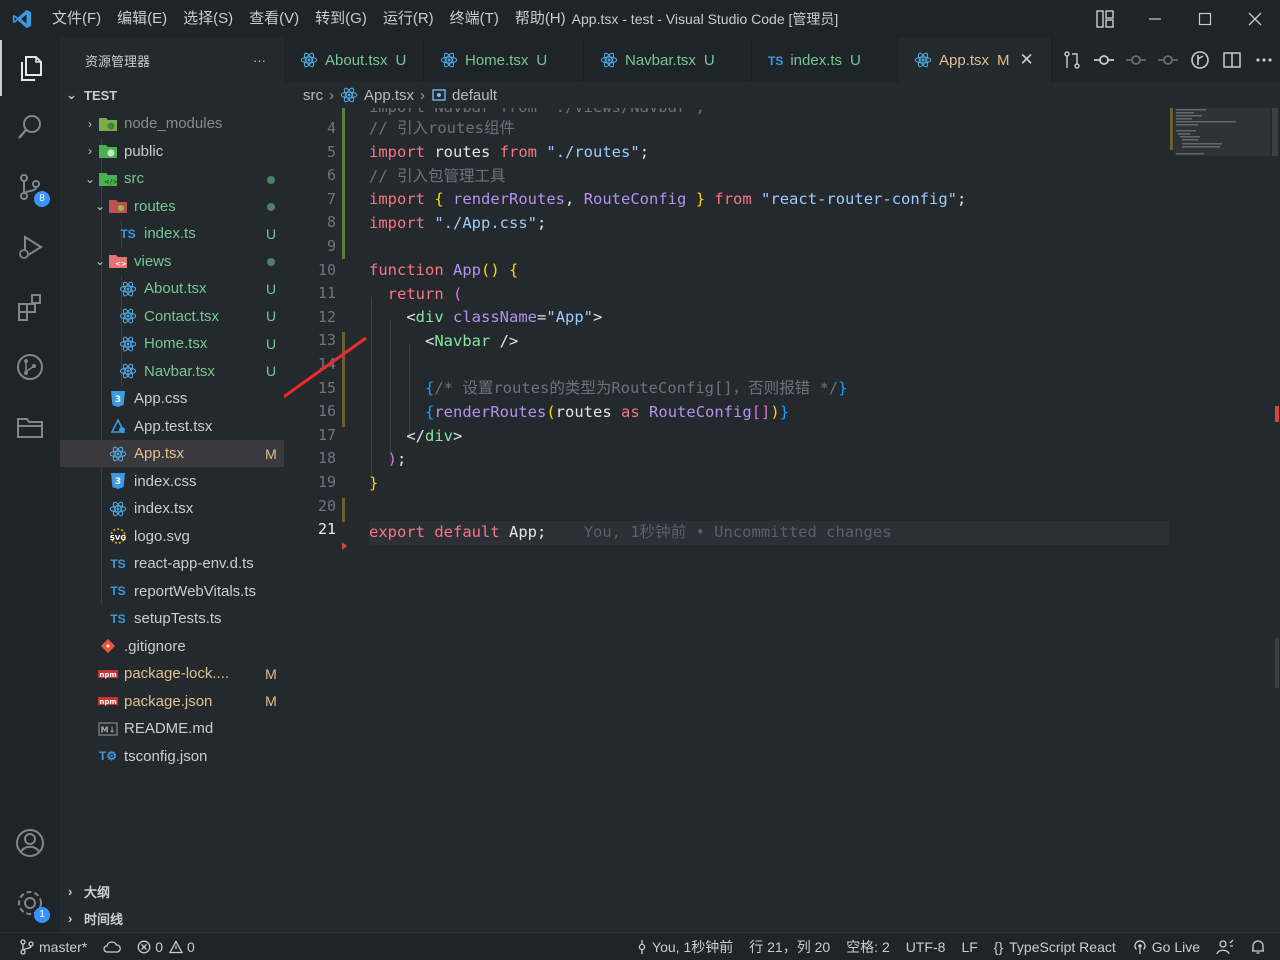  What do you see at coordinates (172, 591) in the screenshot?
I see `file-item: TS reportWebVitals.ts` at bounding box center [172, 591].